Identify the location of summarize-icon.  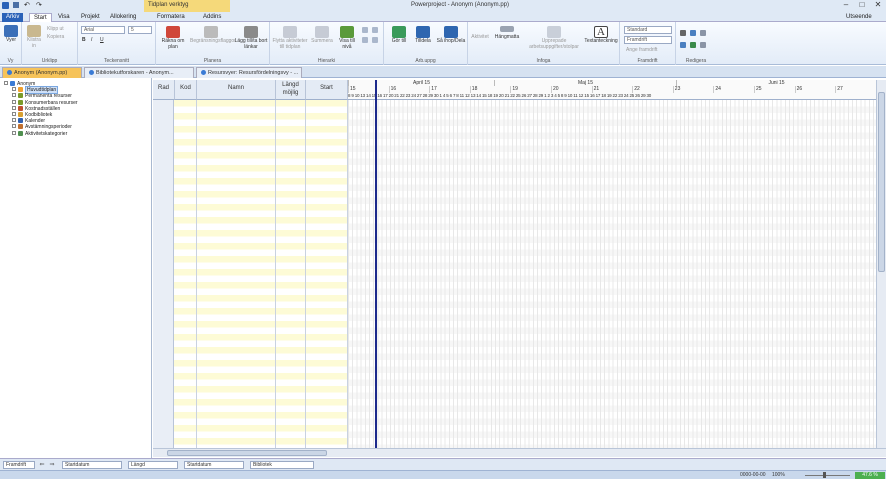
(322, 32).